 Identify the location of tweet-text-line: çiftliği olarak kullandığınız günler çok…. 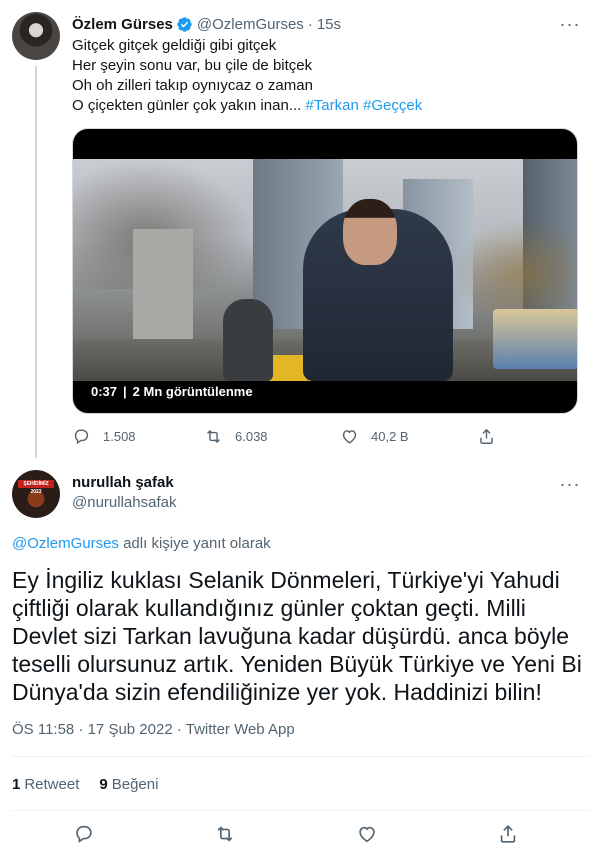
(269, 608).